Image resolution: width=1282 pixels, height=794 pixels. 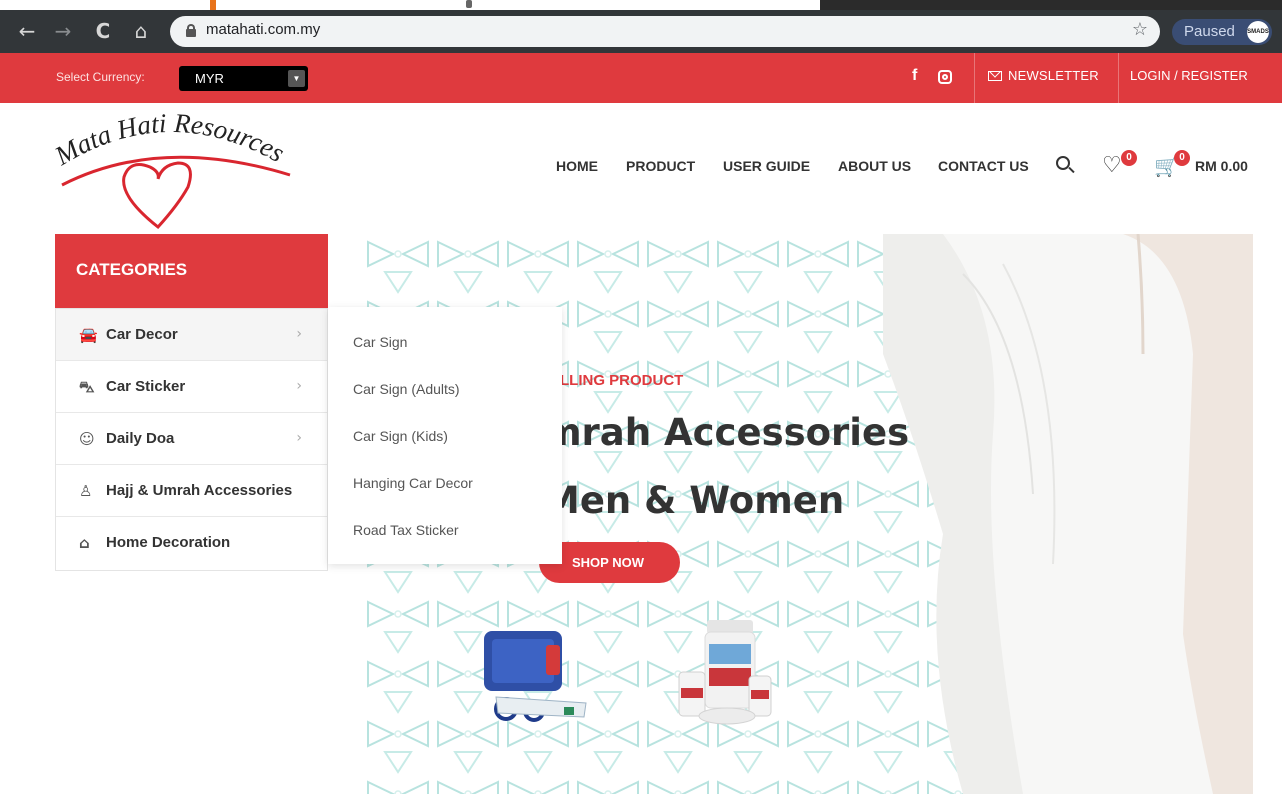 What do you see at coordinates (665, 31) in the screenshot?
I see `address-bar: matahati.com.my ☆` at bounding box center [665, 31].